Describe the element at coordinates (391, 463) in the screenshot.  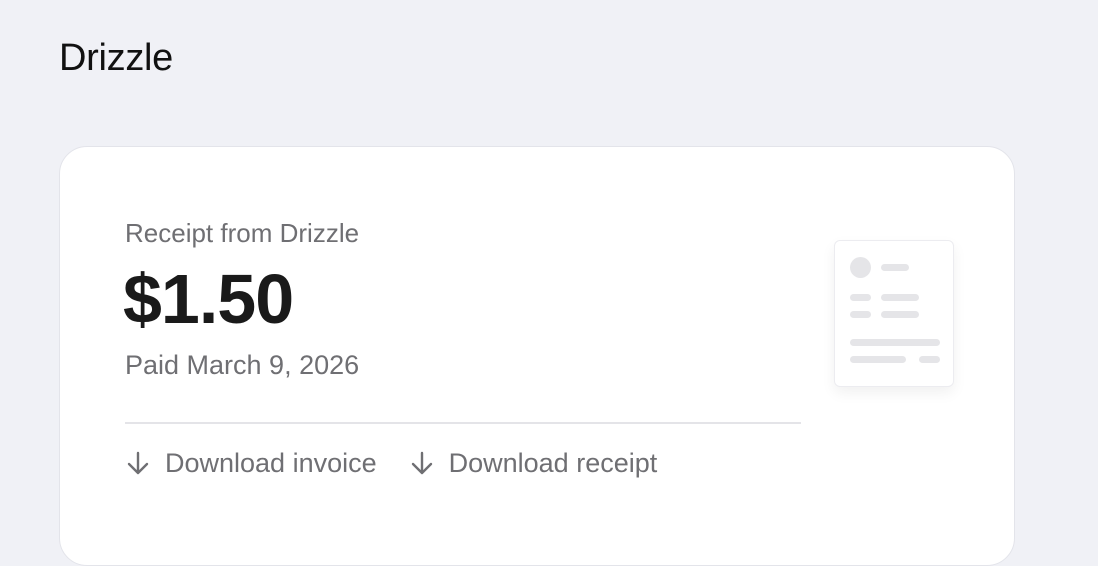
I see `download-actions: Download invoice Download receipt` at that location.